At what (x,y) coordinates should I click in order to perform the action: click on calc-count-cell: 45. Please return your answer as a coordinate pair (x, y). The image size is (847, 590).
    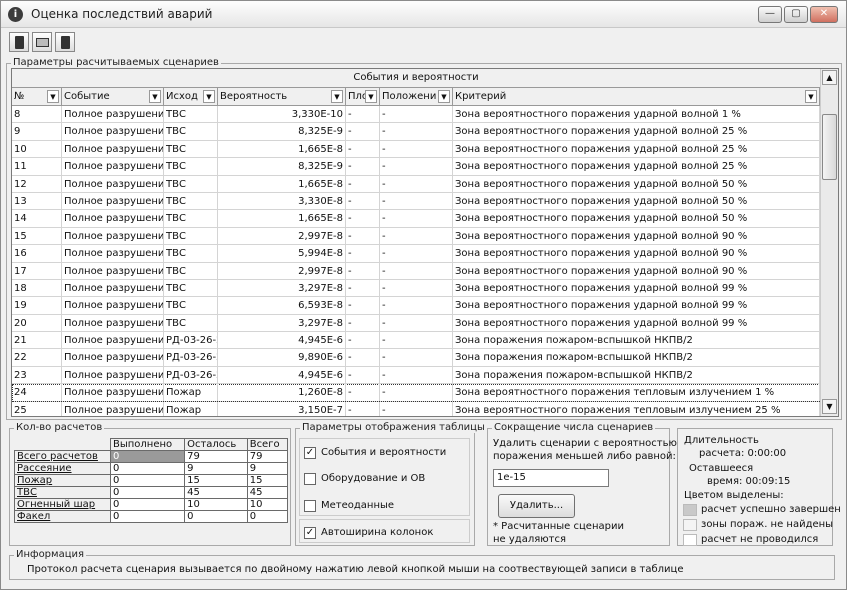
    Looking at the image, I should click on (216, 492).